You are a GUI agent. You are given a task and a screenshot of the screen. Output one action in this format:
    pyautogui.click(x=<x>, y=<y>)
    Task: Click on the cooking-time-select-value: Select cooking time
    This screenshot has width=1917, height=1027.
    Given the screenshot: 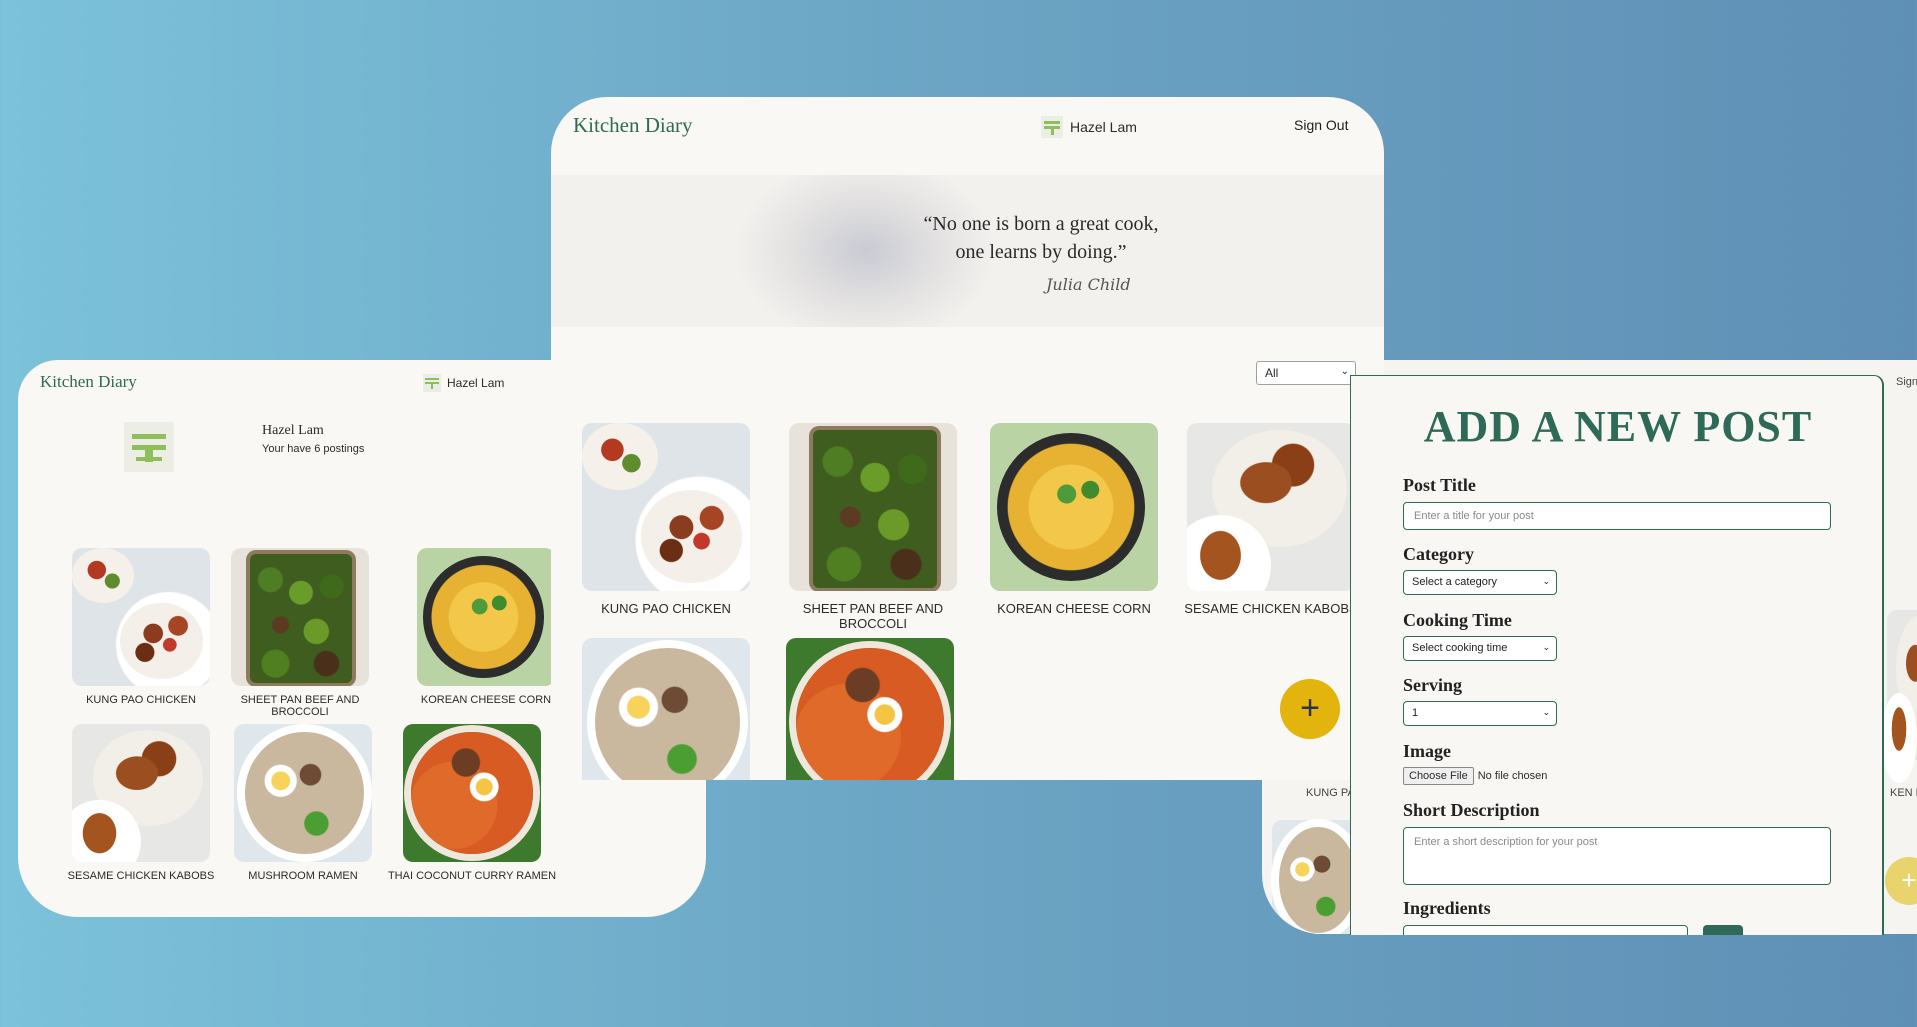 What is the action you would take?
    pyautogui.click(x=1460, y=648)
    